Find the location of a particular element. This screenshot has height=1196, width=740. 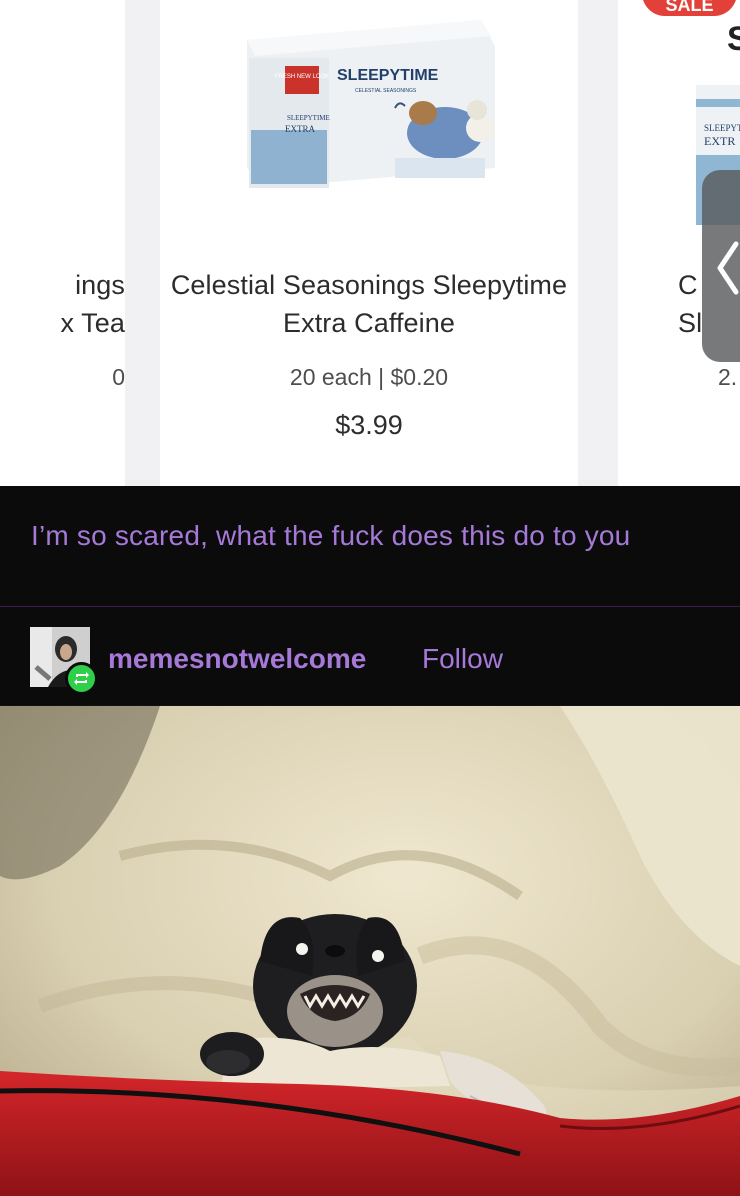

side-drawer-tab is located at coordinates (721, 266).